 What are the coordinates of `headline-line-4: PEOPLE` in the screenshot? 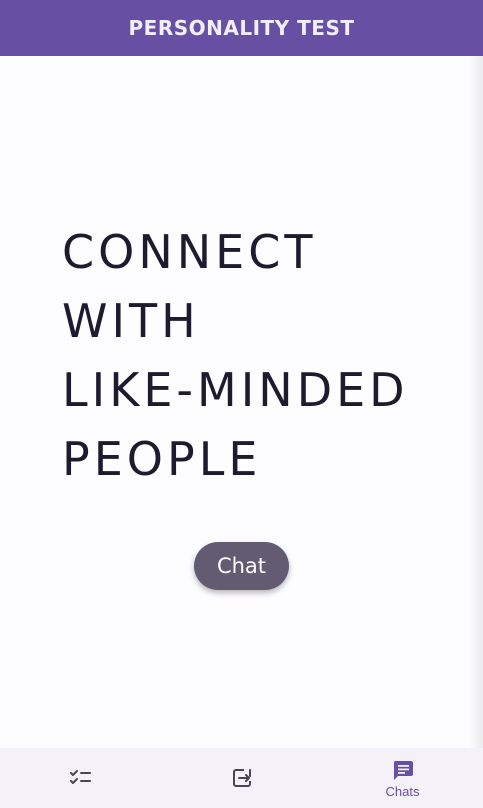 It's located at (162, 459).